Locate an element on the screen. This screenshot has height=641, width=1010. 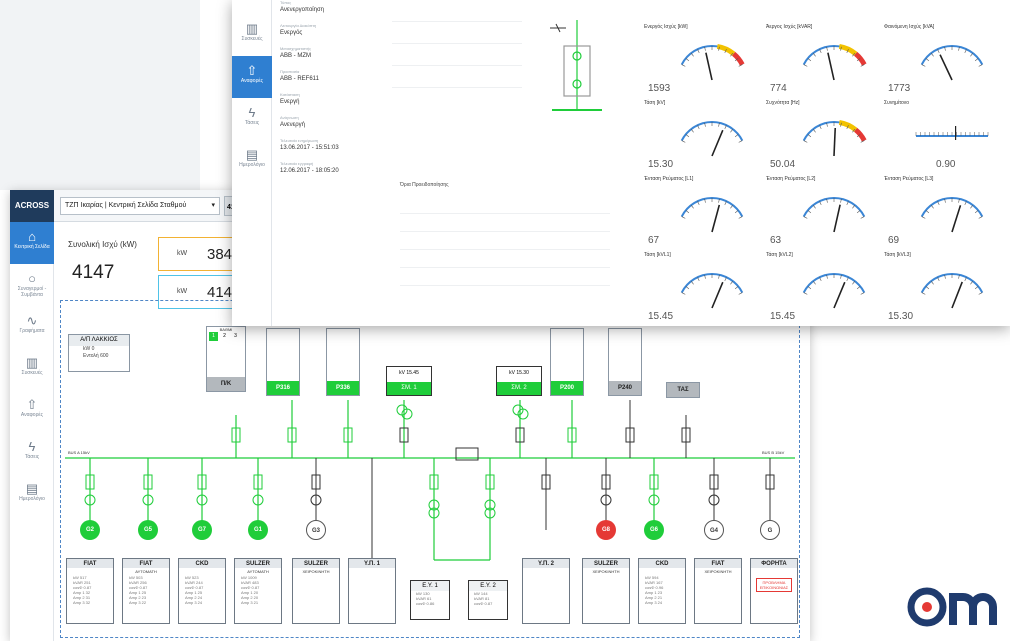
gauge-value: 15.30 is located at coordinates (661, 164).